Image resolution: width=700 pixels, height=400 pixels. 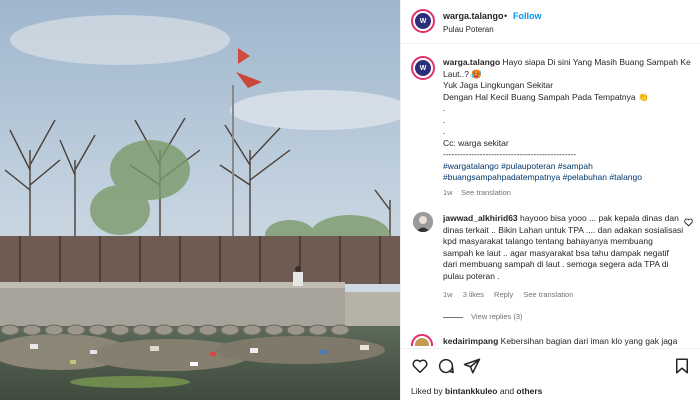 I want to click on commenter-username: jawwad_alkhirid63, so click(x=480, y=218).